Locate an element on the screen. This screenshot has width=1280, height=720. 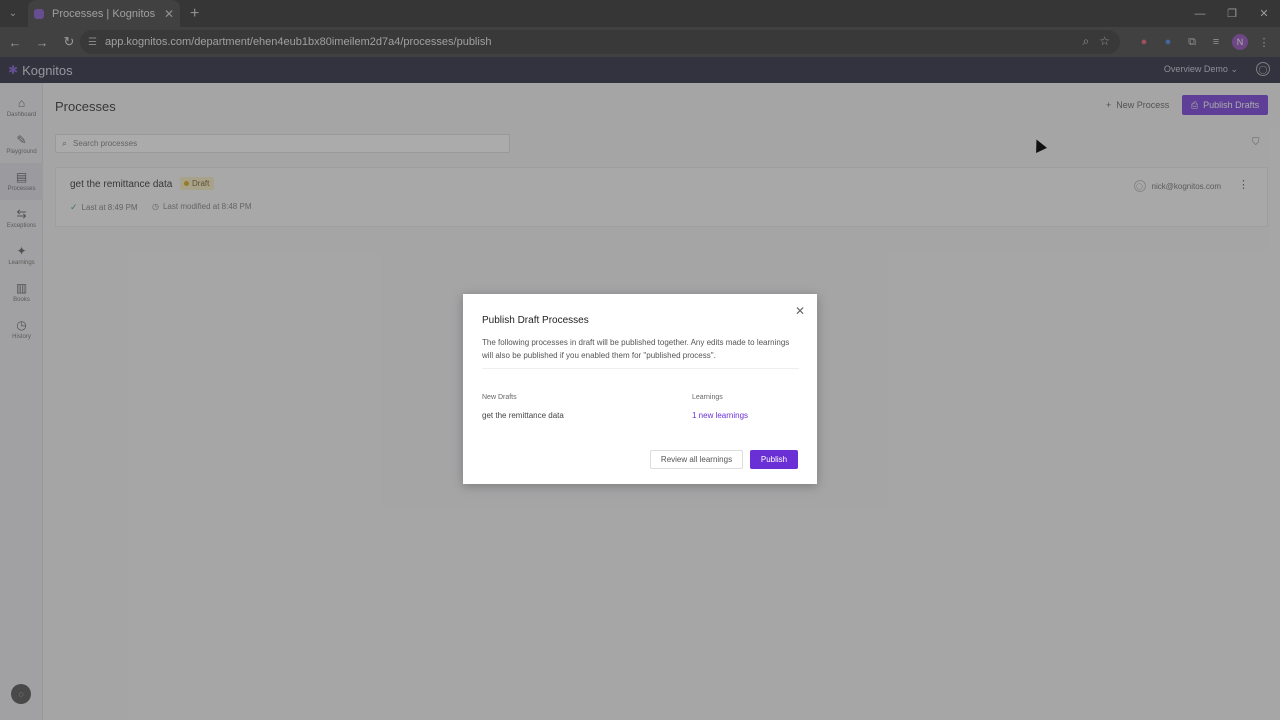
close-icon: ✕ is located at coordinates (800, 311).